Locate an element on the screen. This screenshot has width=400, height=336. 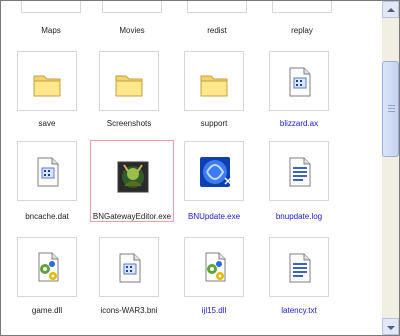
file-item-bncache-dat is located at coordinates (47, 171).